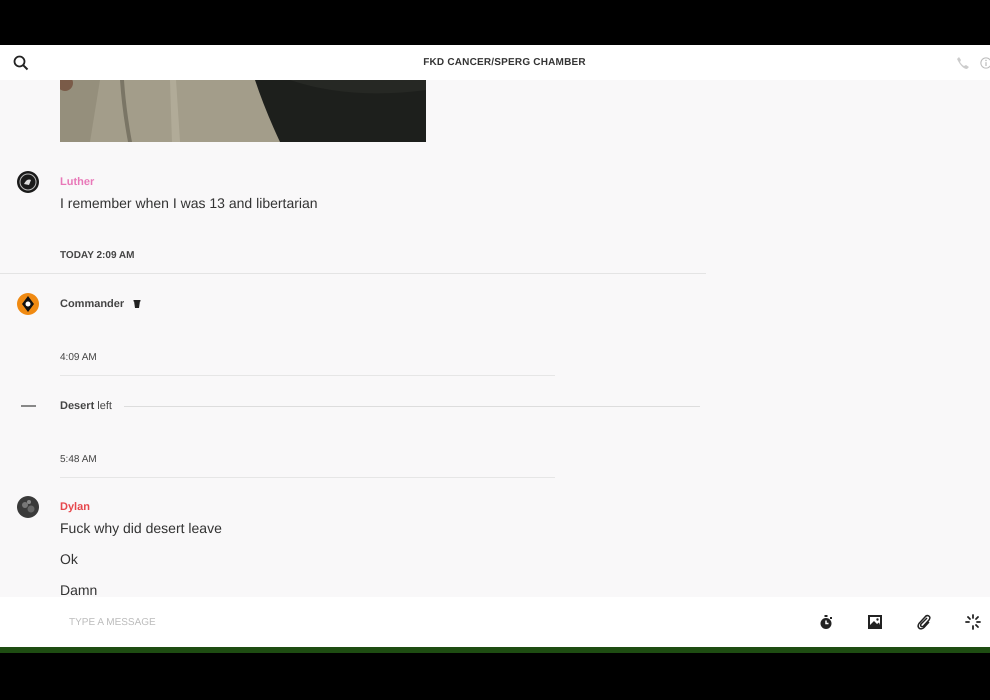  What do you see at coordinates (826, 622) in the screenshot?
I see `stopwatch-icon` at bounding box center [826, 622].